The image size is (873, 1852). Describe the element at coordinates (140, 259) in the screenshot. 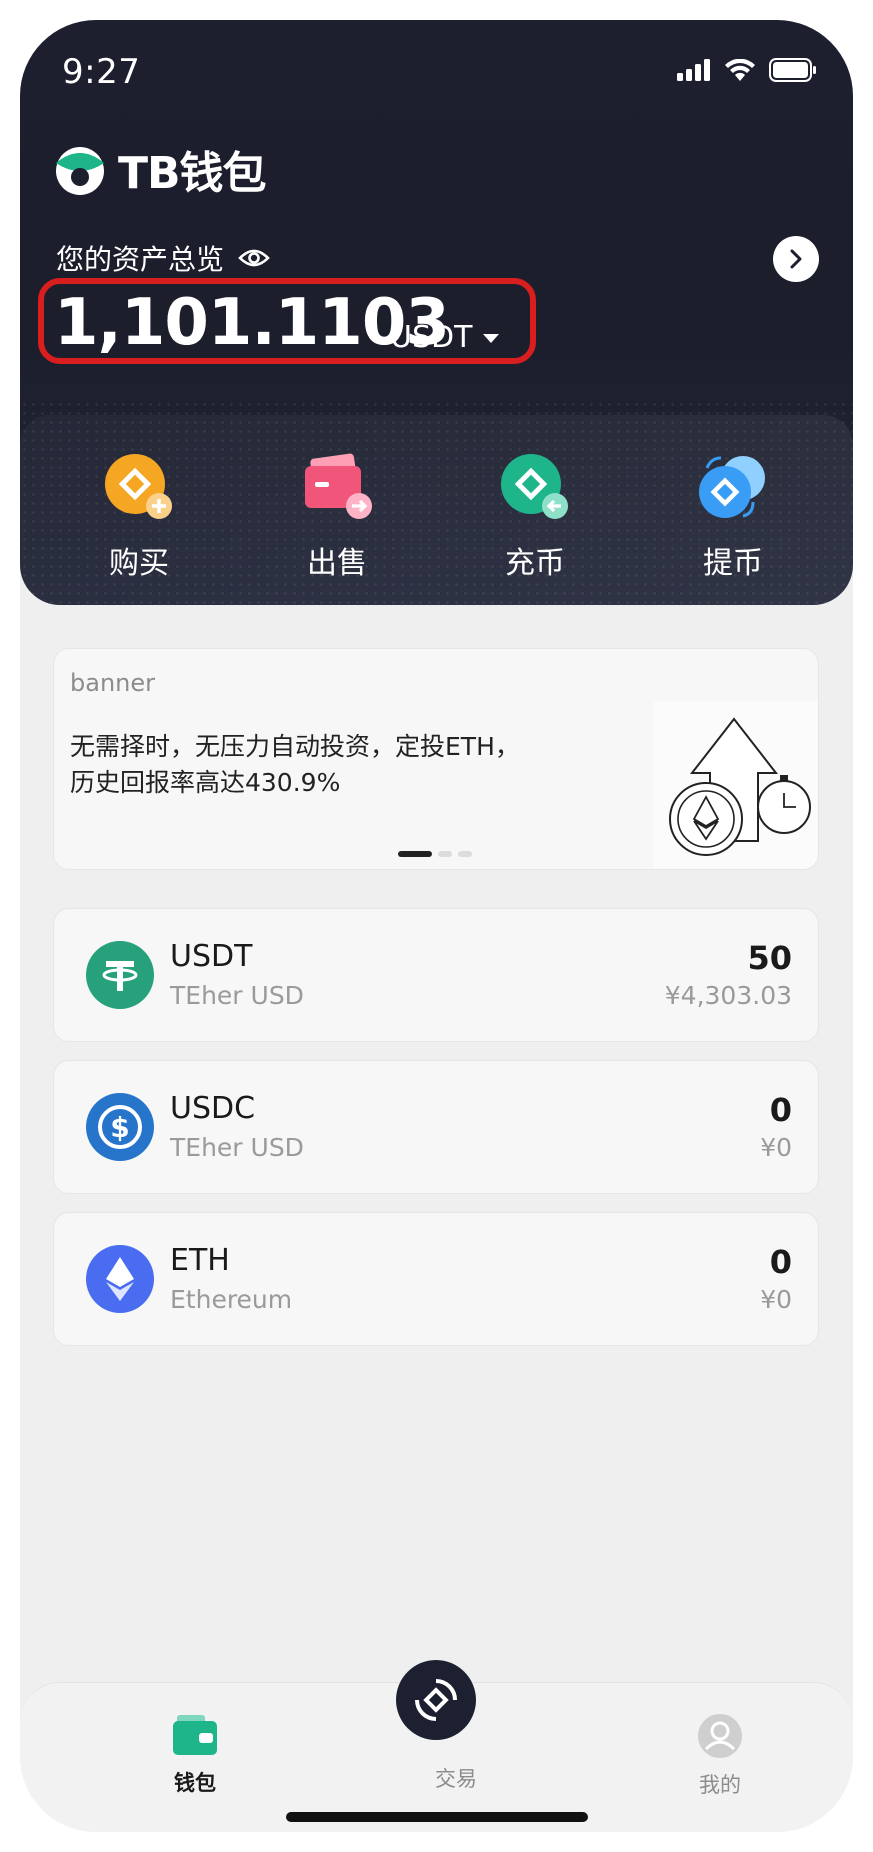

I see `asset-overview-text: 您的资产总览` at that location.